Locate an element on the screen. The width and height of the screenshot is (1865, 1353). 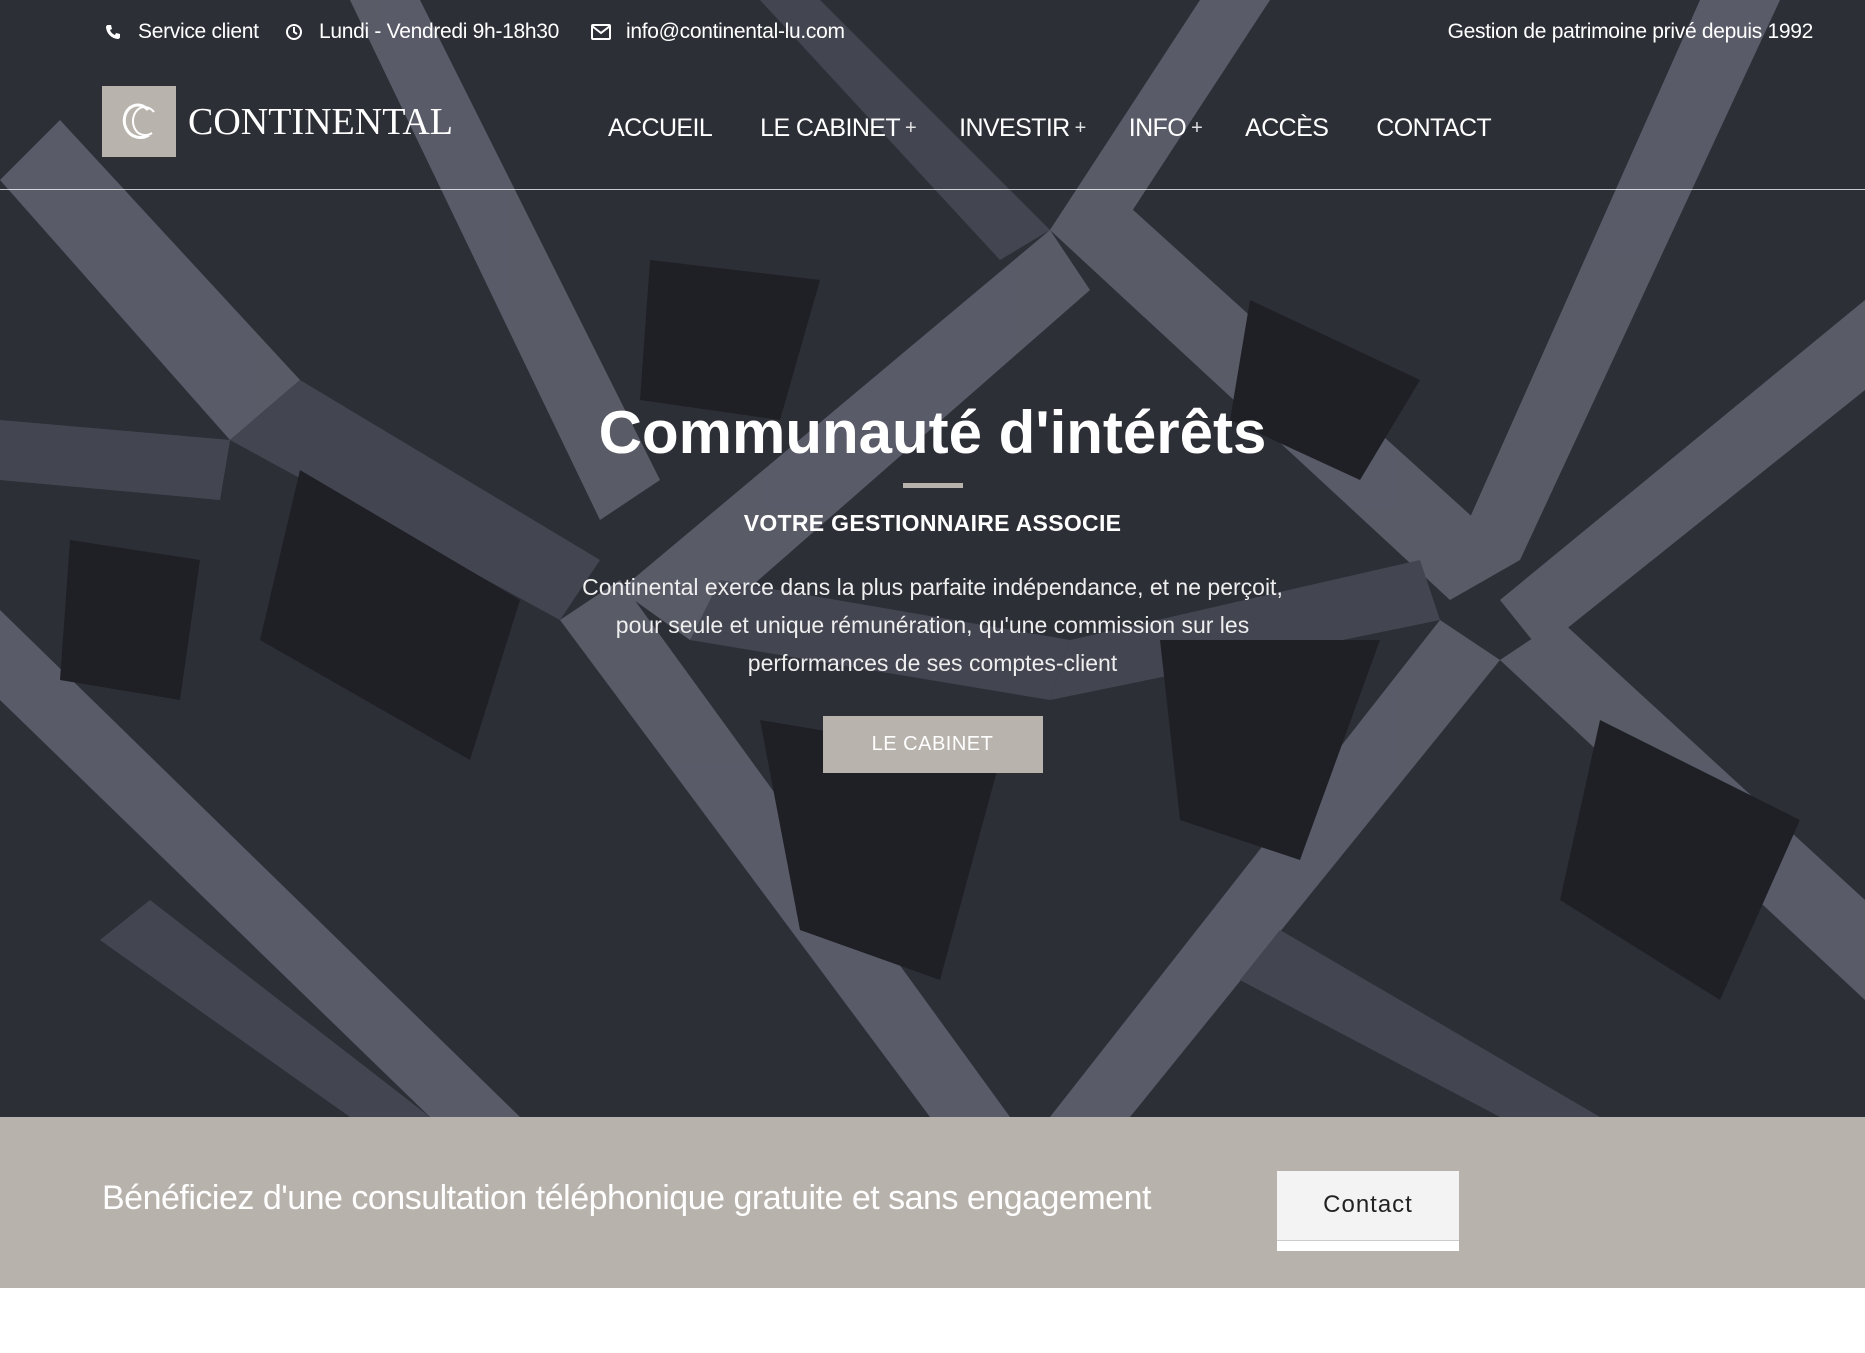
opening-hours: Lundi - Vendredi 9h-18h30 is located at coordinates (421, 32).